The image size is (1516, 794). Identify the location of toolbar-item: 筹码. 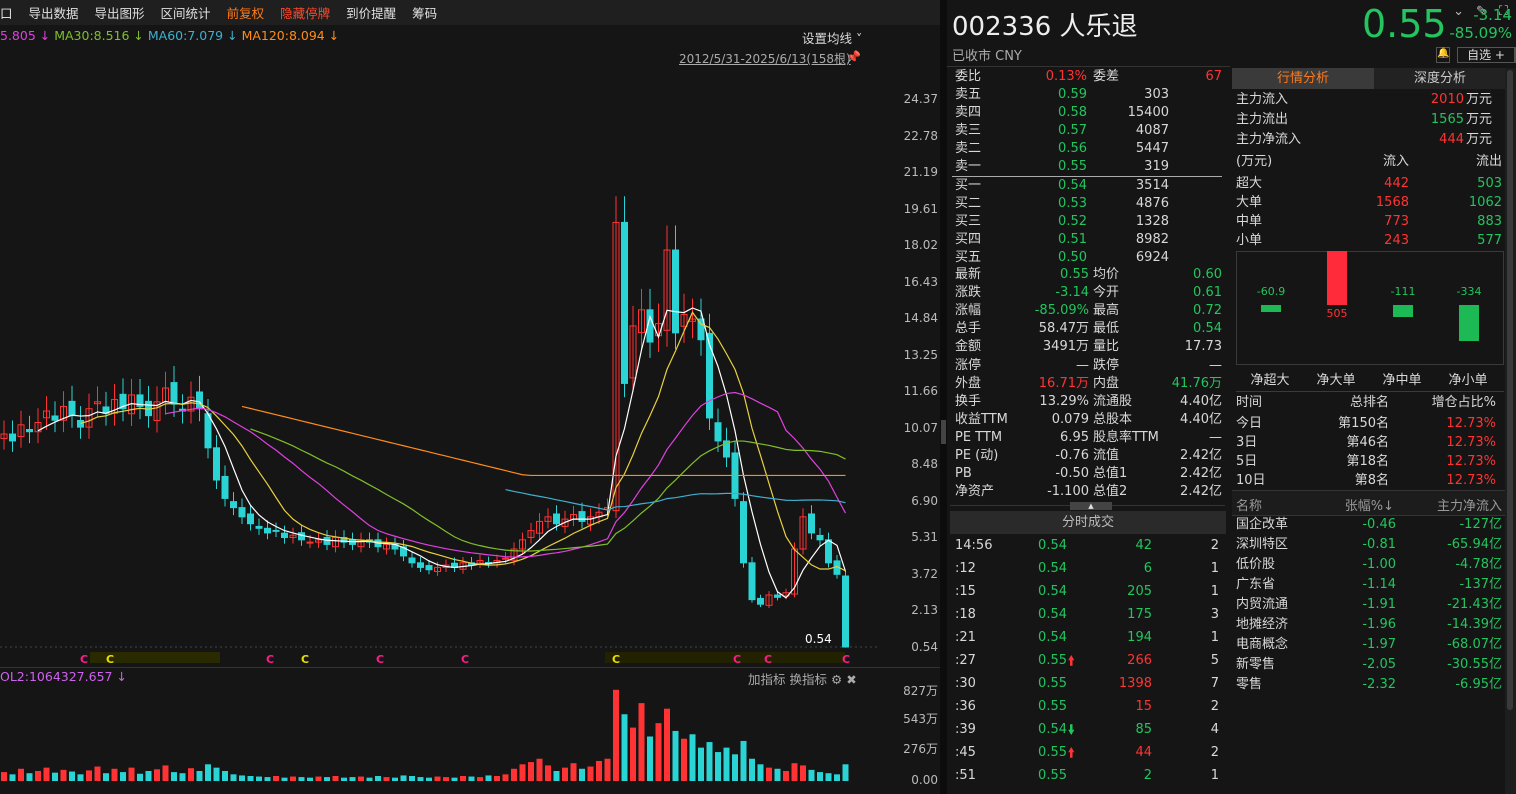
(424, 12).